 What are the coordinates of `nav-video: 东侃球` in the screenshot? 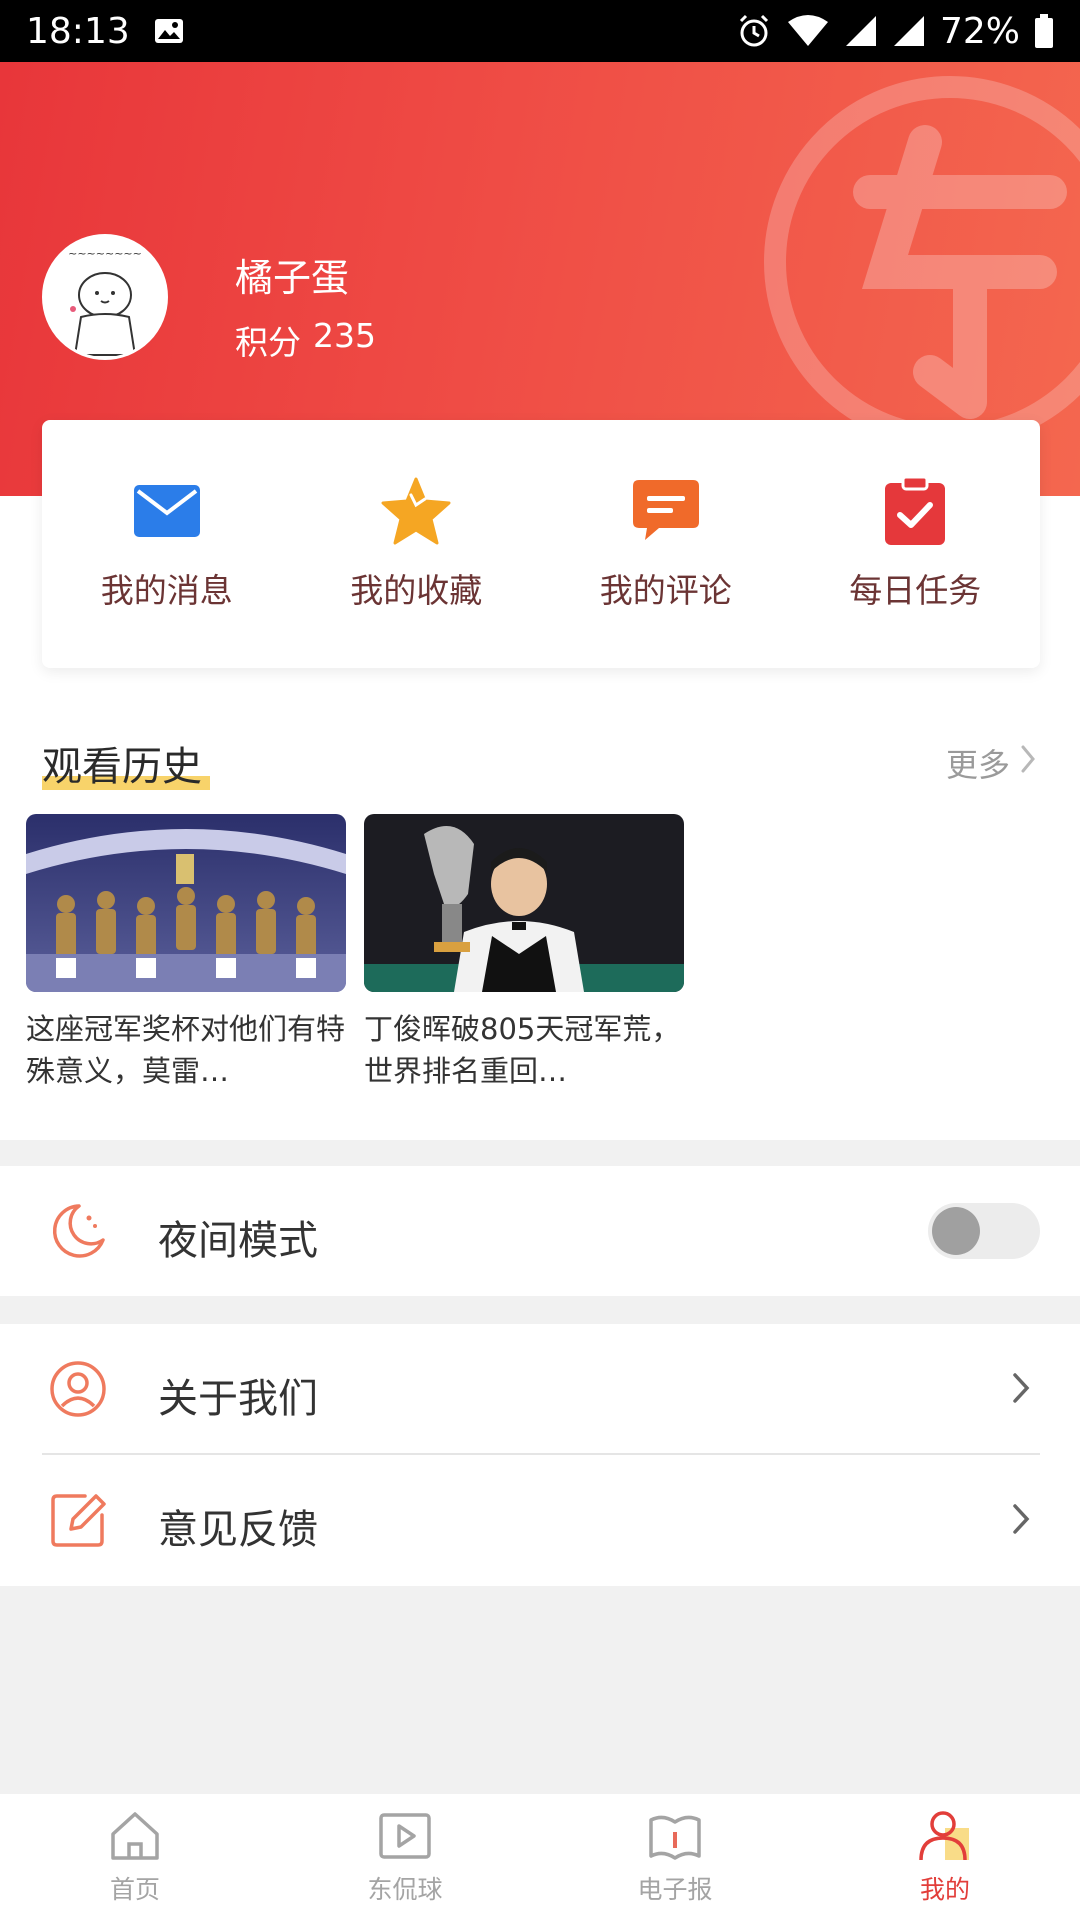 It's located at (405, 1857).